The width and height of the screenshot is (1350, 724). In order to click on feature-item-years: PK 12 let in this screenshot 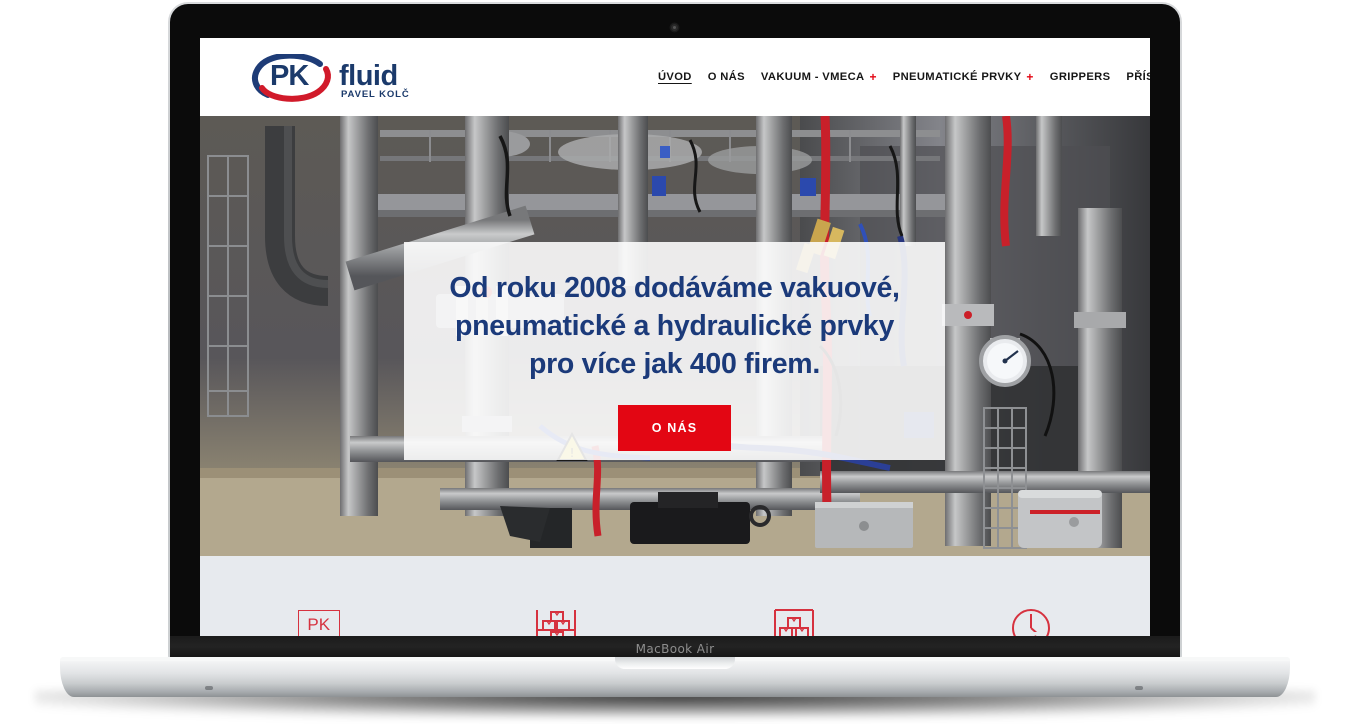, I will do `click(319, 623)`.